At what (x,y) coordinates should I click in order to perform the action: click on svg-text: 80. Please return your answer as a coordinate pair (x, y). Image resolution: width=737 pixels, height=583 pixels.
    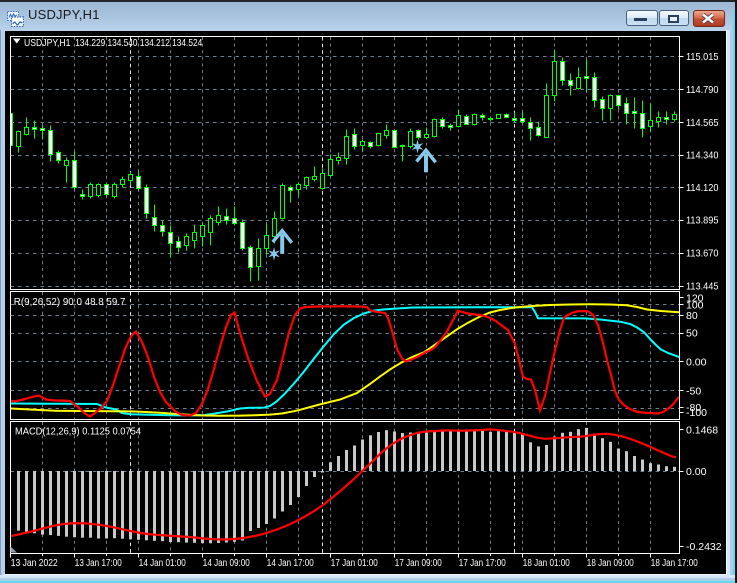
    Looking at the image, I should click on (692, 316).